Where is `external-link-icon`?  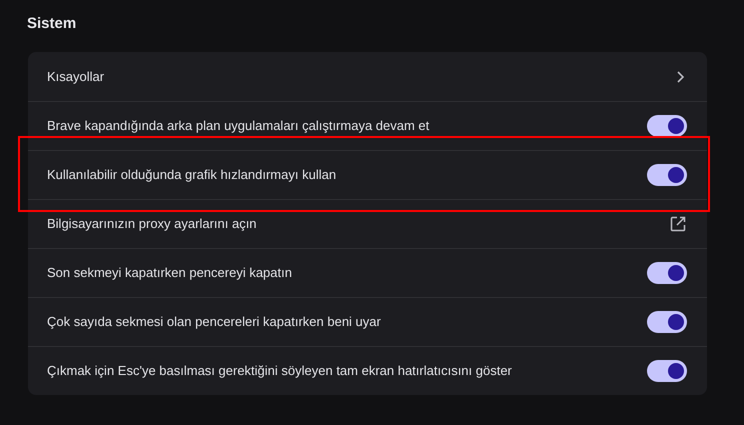
external-link-icon is located at coordinates (678, 224).